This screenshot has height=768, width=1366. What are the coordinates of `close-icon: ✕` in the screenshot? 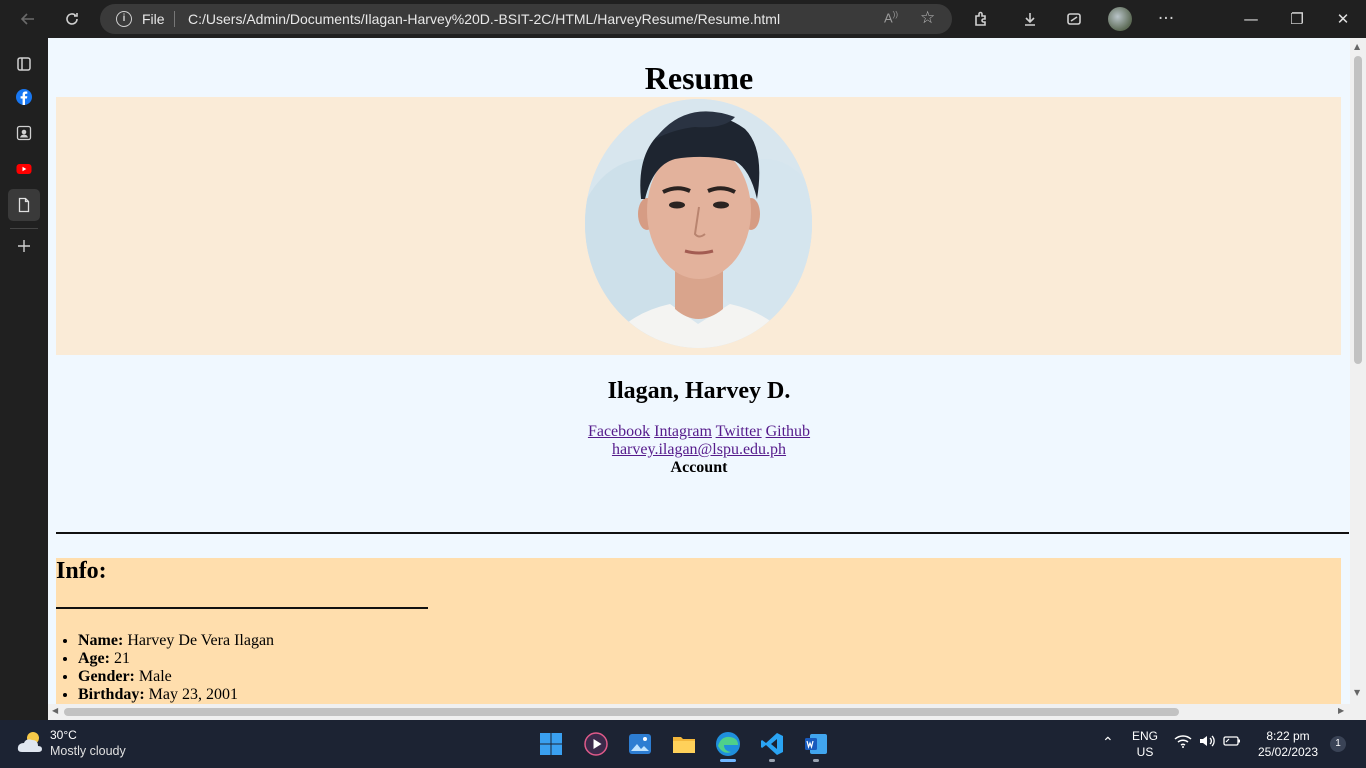 It's located at (1343, 19).